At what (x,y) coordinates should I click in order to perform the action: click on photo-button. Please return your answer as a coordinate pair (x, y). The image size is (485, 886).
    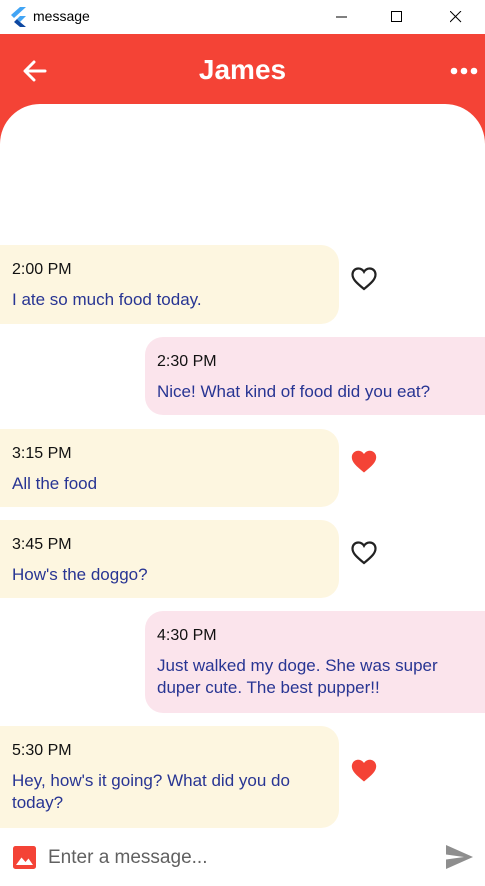
    Looking at the image, I should click on (24, 857).